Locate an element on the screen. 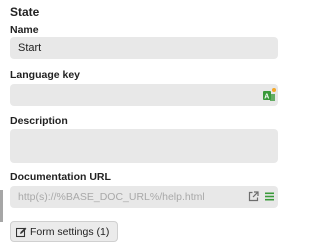  documentation-url-field: http(s)://%BASE_DOC_URL%/help.html is located at coordinates (144, 197).